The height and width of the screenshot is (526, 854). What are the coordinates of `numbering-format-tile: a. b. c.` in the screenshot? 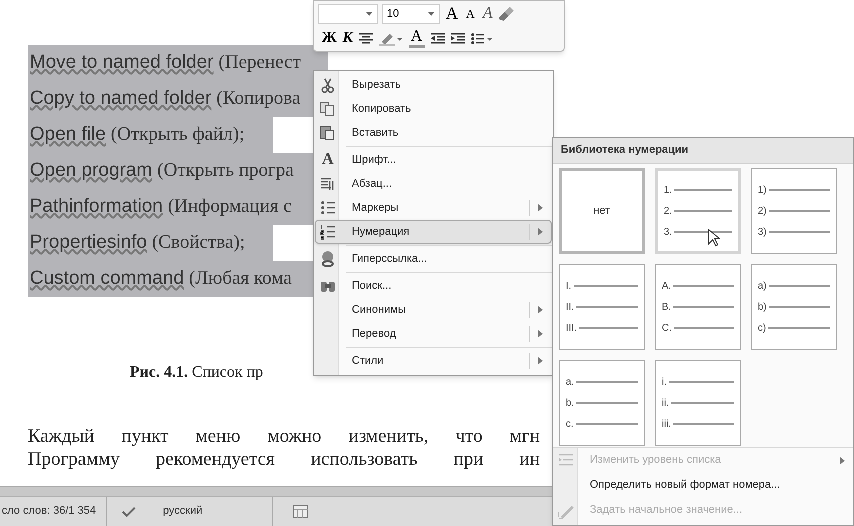 It's located at (602, 403).